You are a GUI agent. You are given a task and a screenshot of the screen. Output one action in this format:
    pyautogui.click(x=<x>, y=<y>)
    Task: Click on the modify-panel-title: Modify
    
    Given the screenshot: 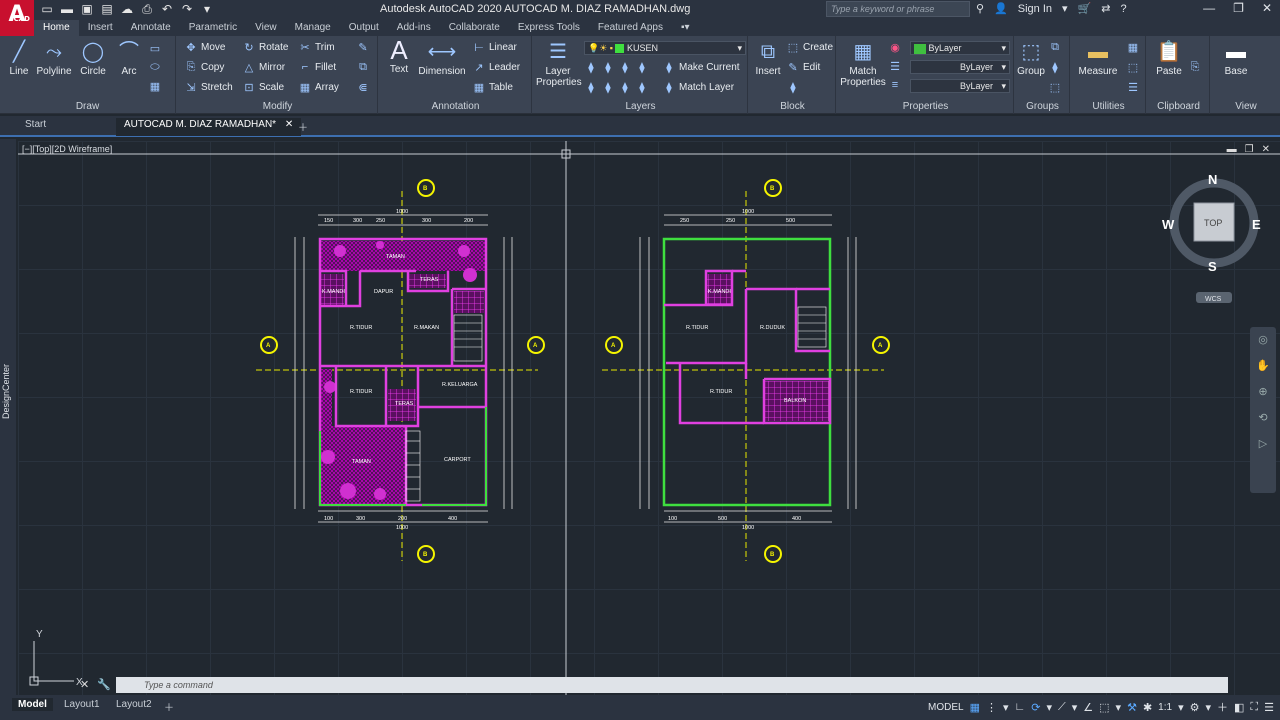 What is the action you would take?
    pyautogui.click(x=277, y=106)
    